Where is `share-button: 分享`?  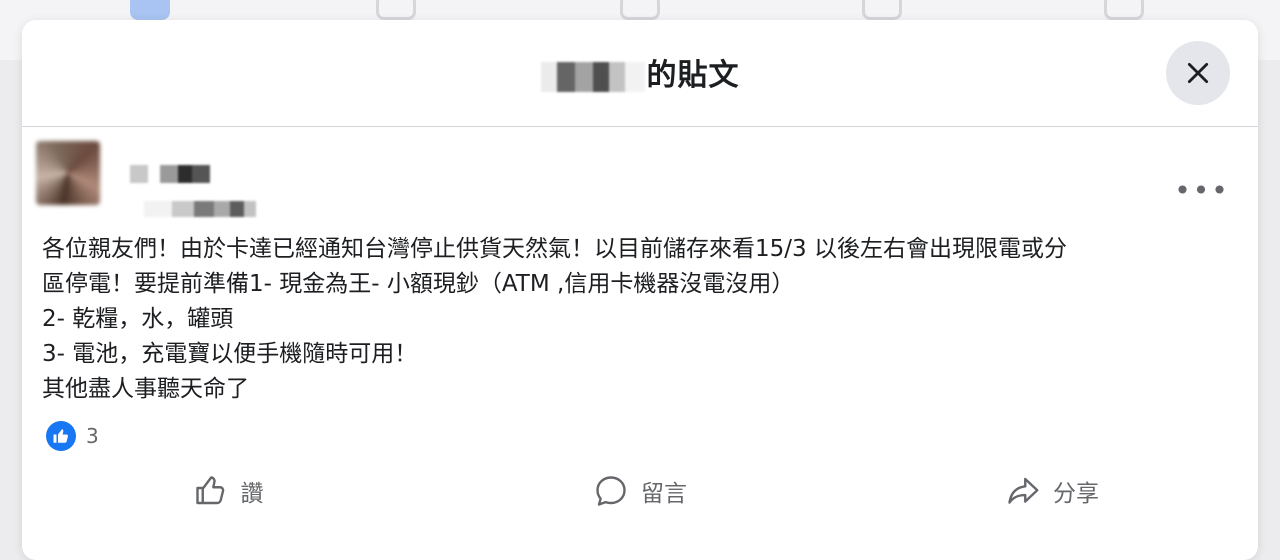
share-button: 分享 is located at coordinates (1052, 491).